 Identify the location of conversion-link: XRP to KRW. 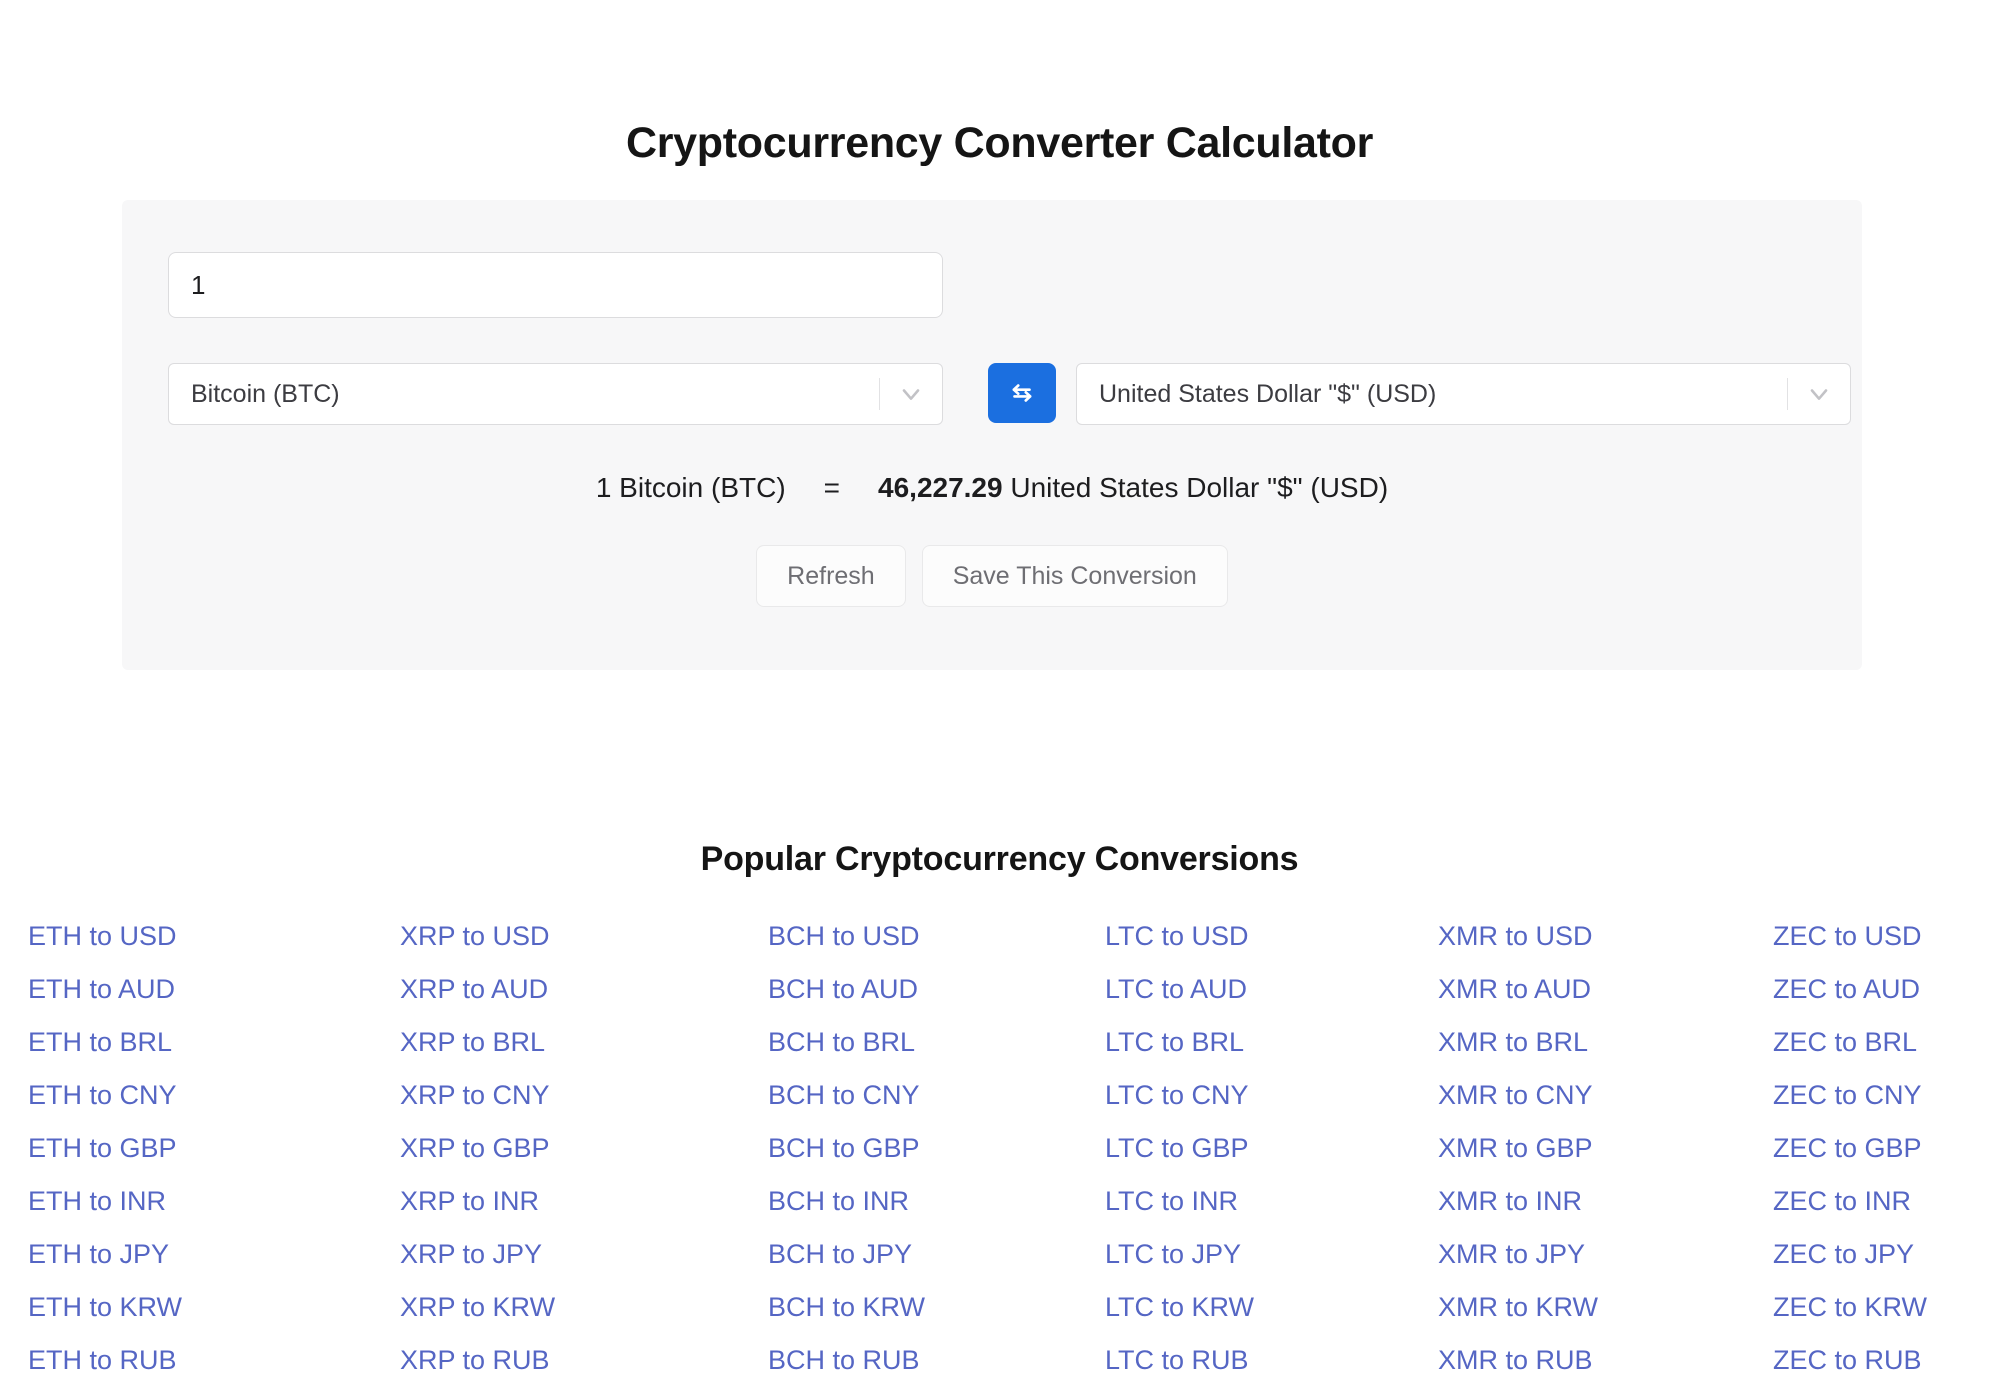
(539, 1307).